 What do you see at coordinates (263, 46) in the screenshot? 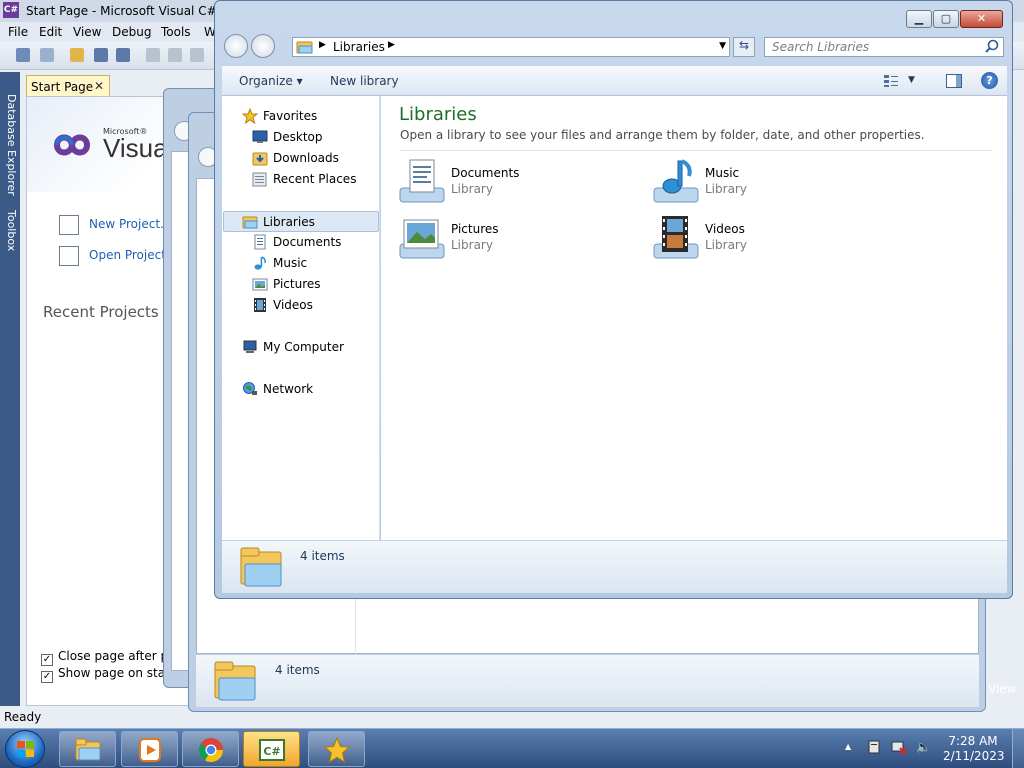
I see `forward-button` at bounding box center [263, 46].